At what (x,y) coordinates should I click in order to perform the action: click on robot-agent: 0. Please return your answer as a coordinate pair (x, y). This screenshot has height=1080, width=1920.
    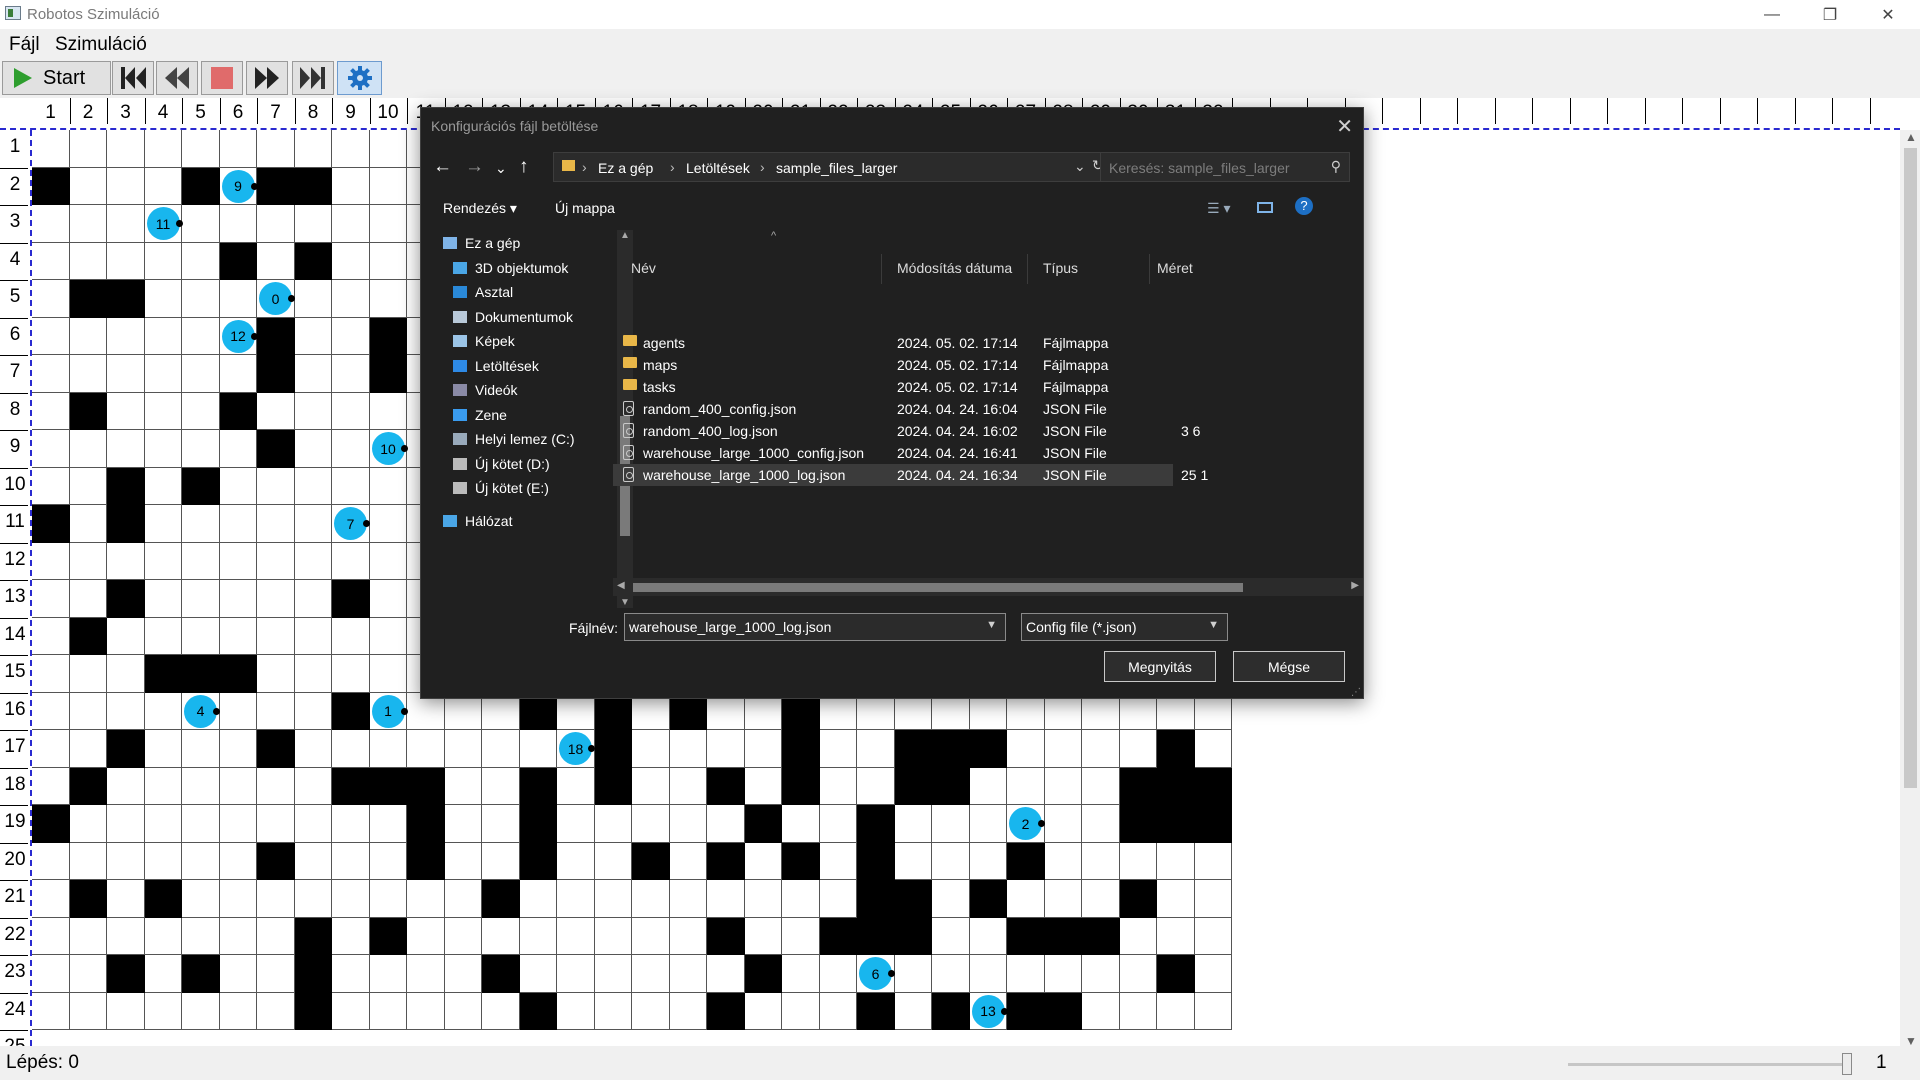
    Looking at the image, I should click on (277, 298).